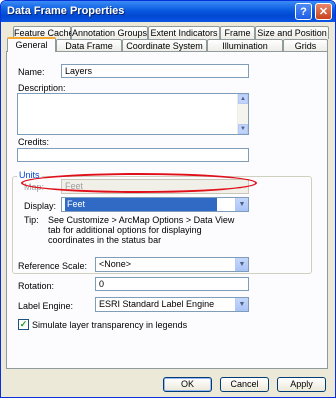 This screenshot has width=336, height=398. I want to click on tip-label: Tip:, so click(31, 220).